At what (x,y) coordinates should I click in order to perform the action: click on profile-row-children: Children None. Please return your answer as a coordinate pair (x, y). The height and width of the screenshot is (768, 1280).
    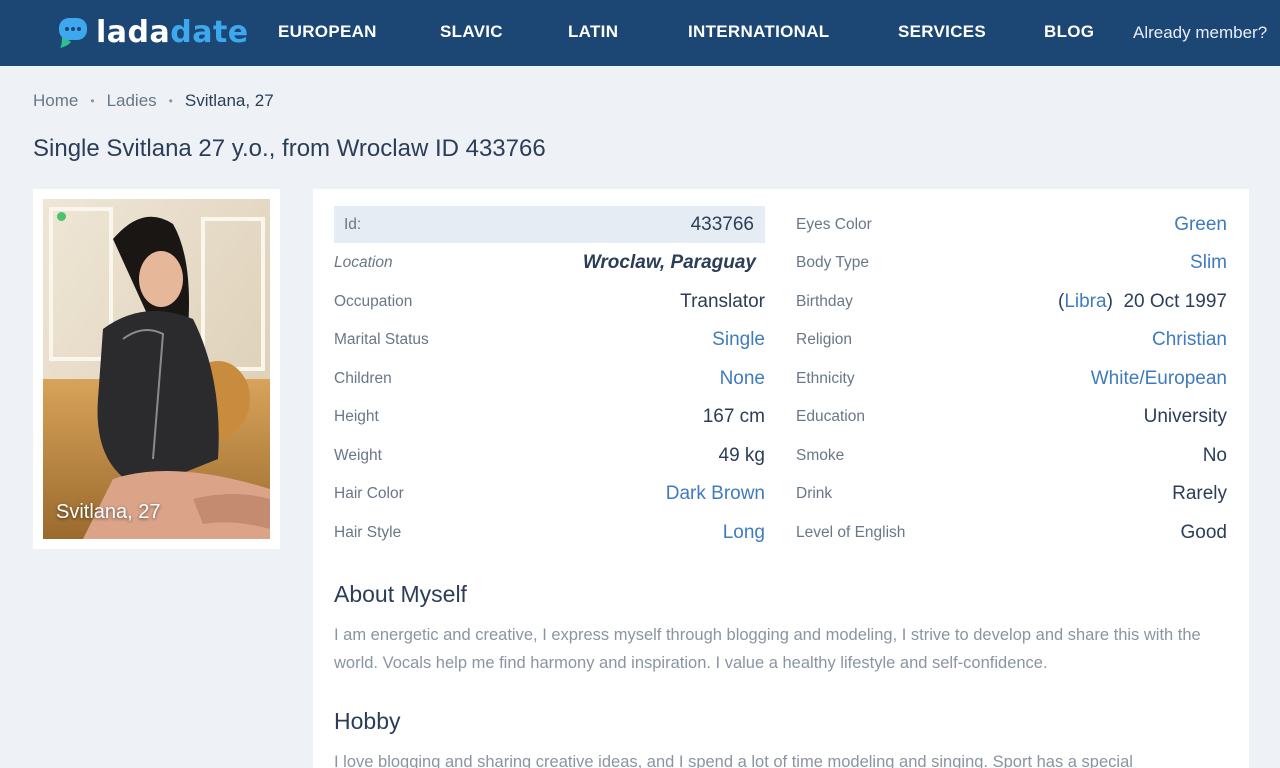
    Looking at the image, I should click on (549, 378).